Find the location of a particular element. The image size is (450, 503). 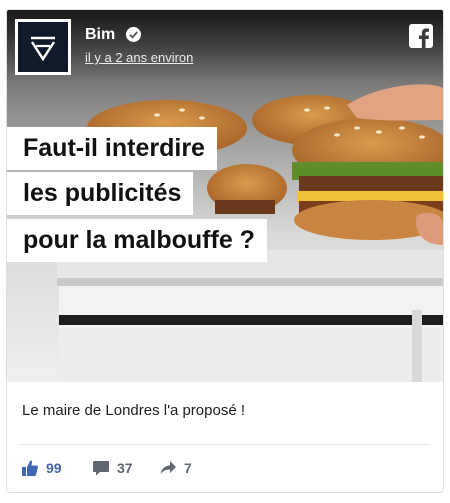

divider is located at coordinates (225, 444).